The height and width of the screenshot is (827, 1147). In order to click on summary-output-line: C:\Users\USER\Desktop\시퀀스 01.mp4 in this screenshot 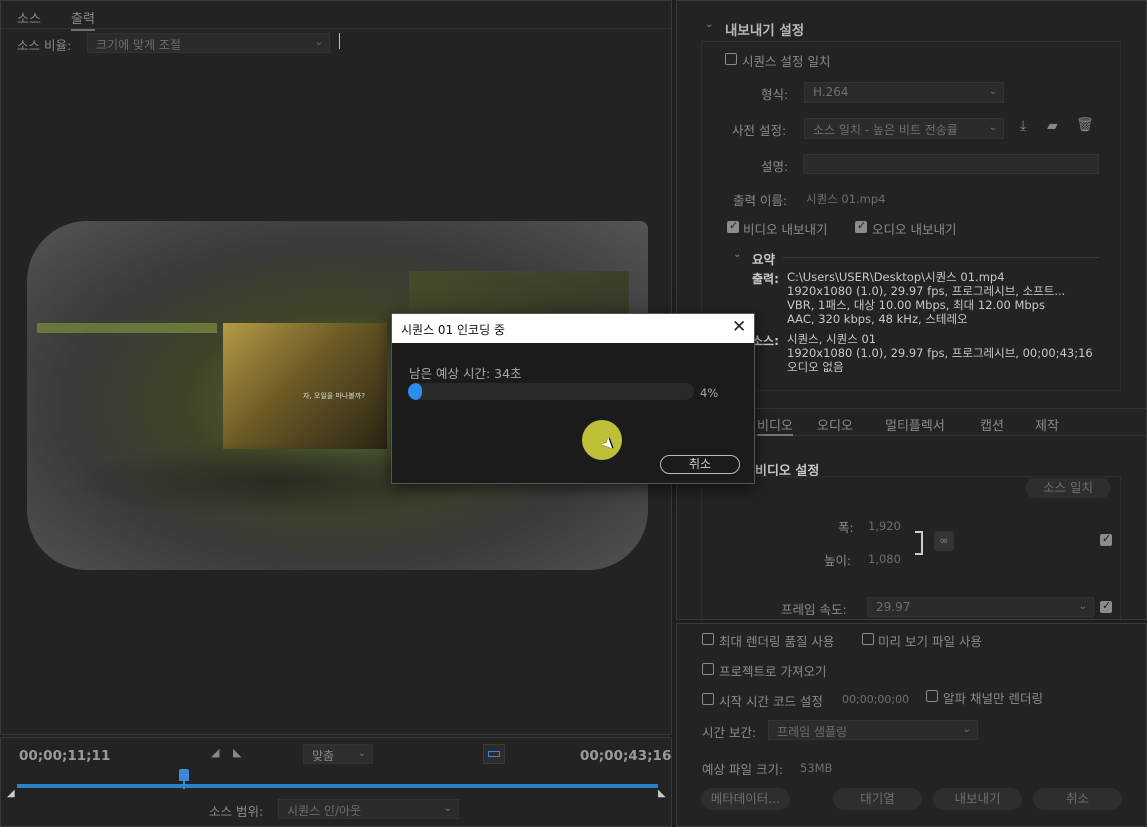, I will do `click(896, 277)`.